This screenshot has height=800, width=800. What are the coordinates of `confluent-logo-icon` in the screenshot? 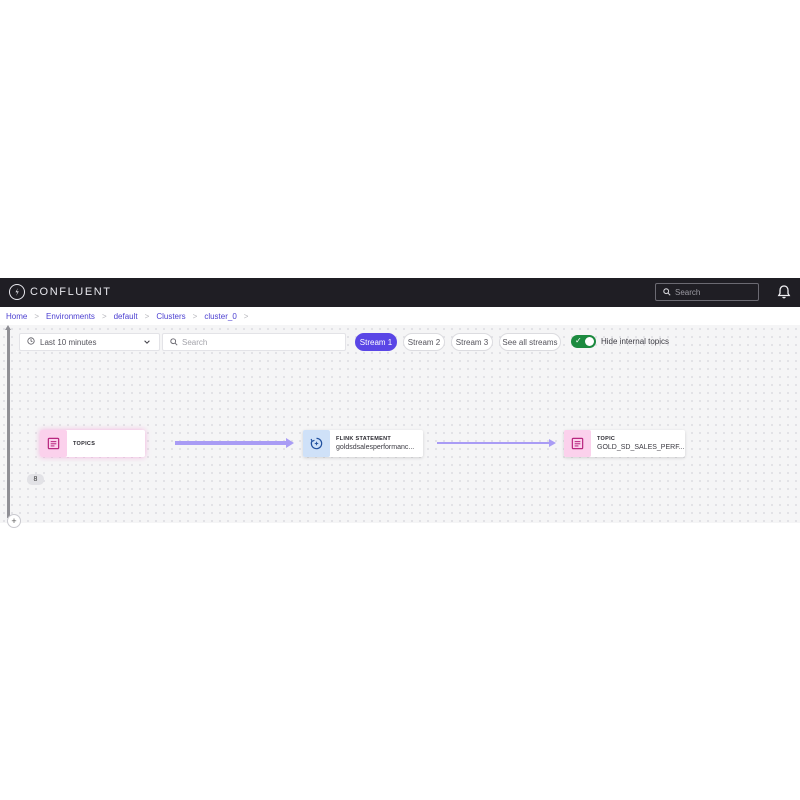 It's located at (17, 292).